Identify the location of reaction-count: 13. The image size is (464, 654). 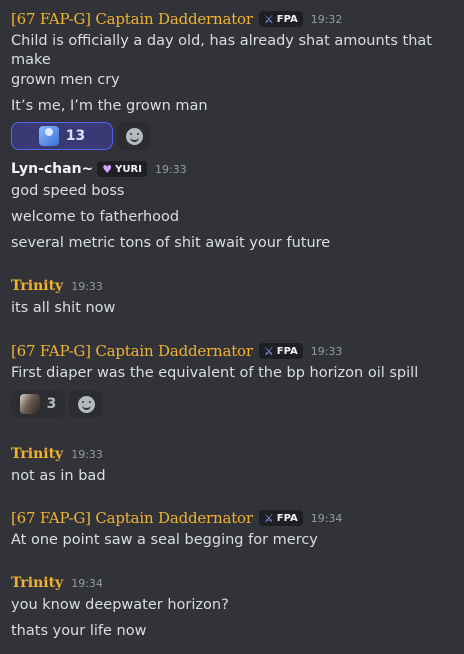
(75, 136).